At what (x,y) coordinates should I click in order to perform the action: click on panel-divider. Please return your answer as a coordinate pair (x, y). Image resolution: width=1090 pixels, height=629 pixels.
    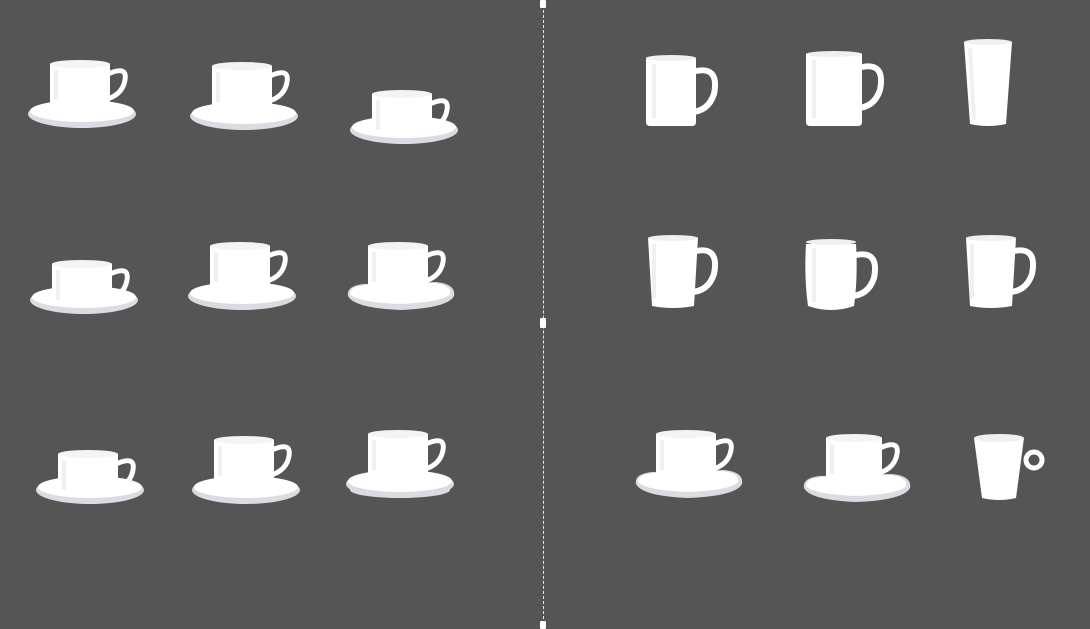
    Looking at the image, I should click on (543, 314).